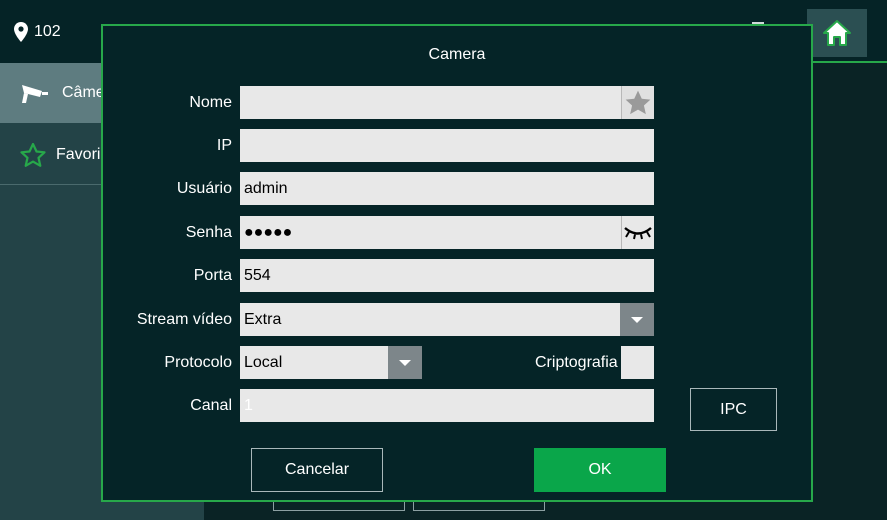 This screenshot has width=887, height=520. I want to click on stream-select: Extra, so click(430, 319).